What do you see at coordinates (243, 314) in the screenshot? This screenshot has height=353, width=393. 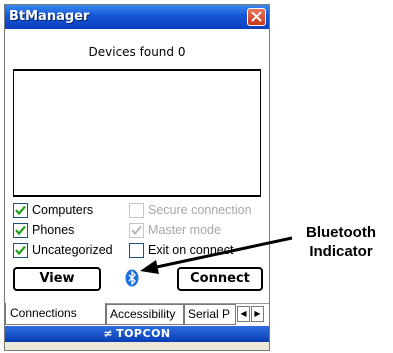 I see `tab-scroll-left-icon: ◀` at bounding box center [243, 314].